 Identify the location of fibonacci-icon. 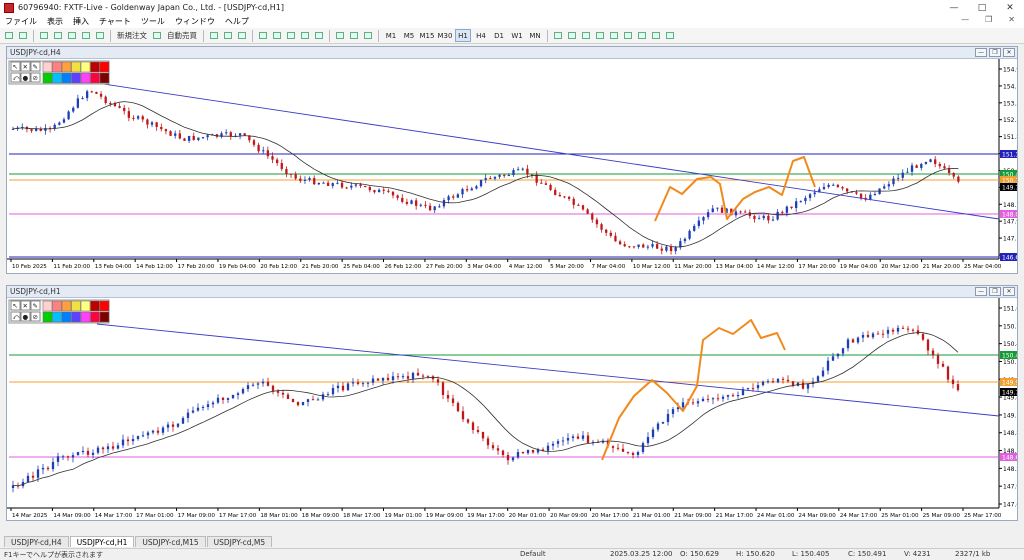
(642, 35).